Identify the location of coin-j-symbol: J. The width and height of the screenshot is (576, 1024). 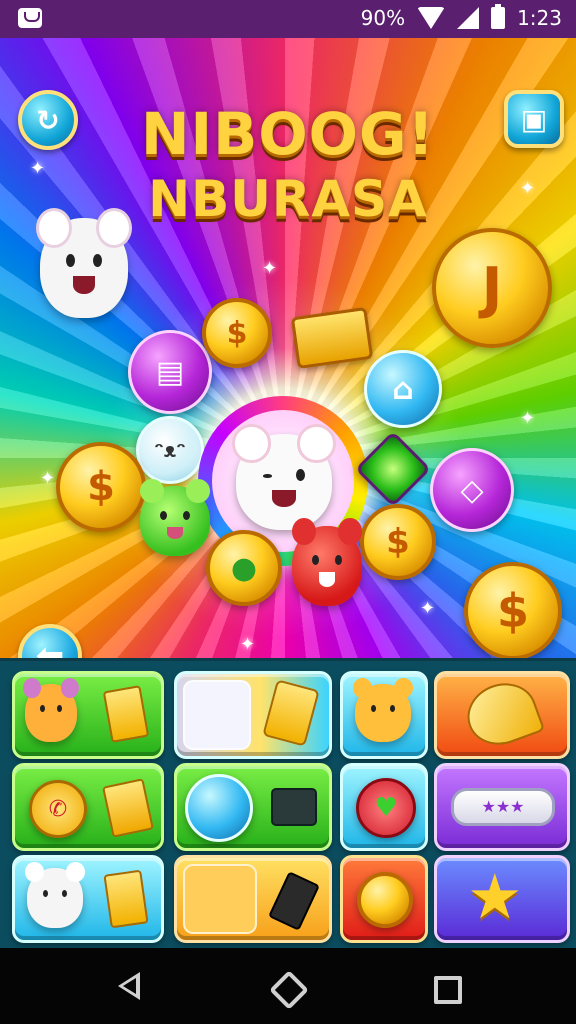
(492, 288).